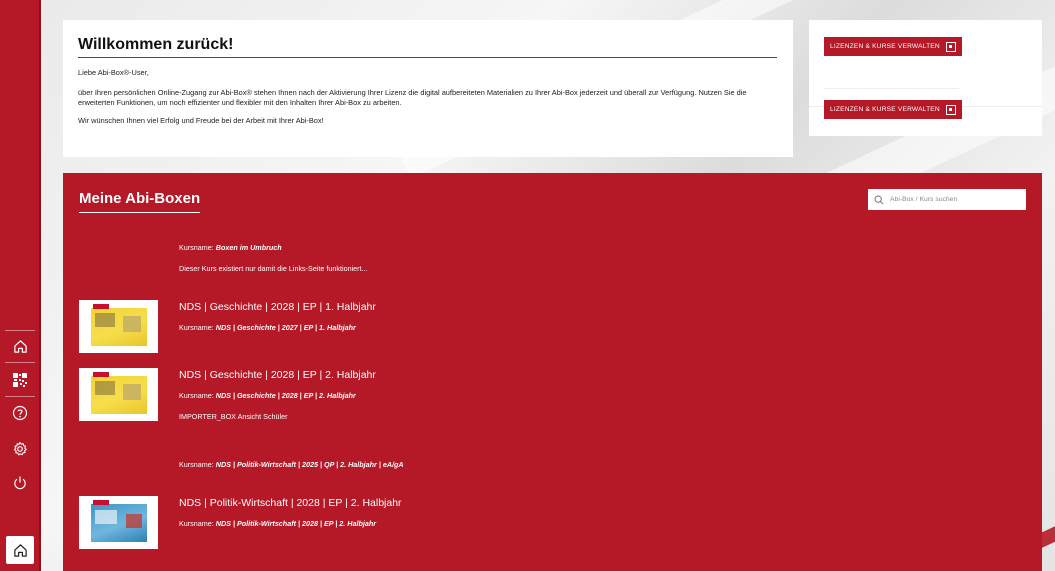  I want to click on sidebar-home-bottom-button, so click(20, 550).